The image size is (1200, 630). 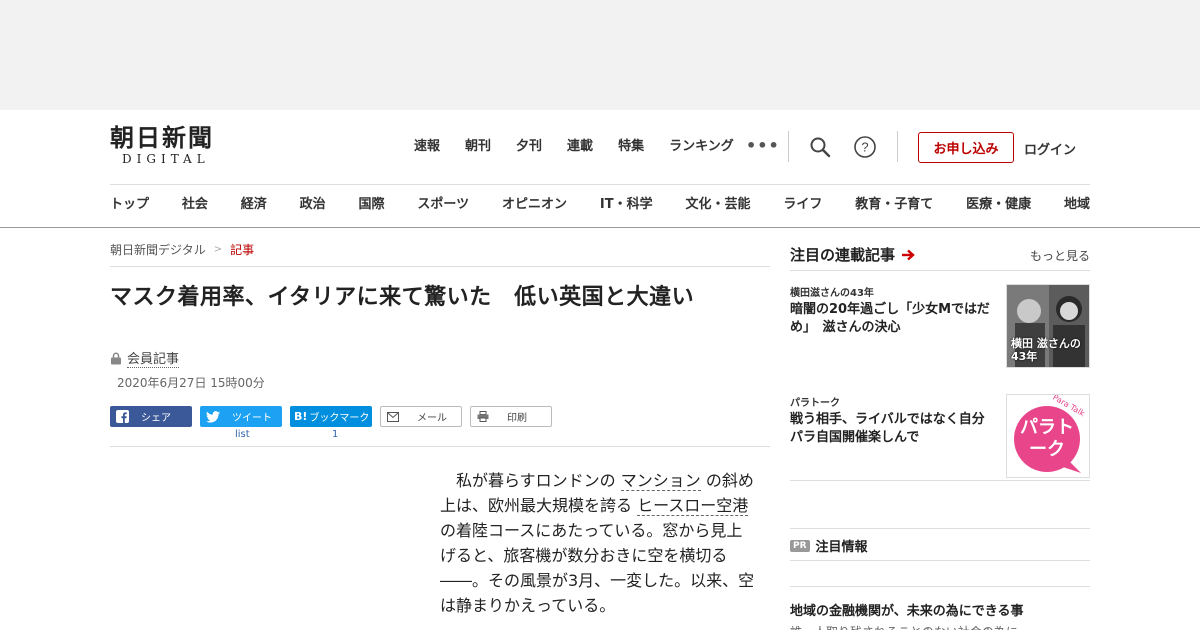 I want to click on login-link: ログイン, so click(x=1050, y=148).